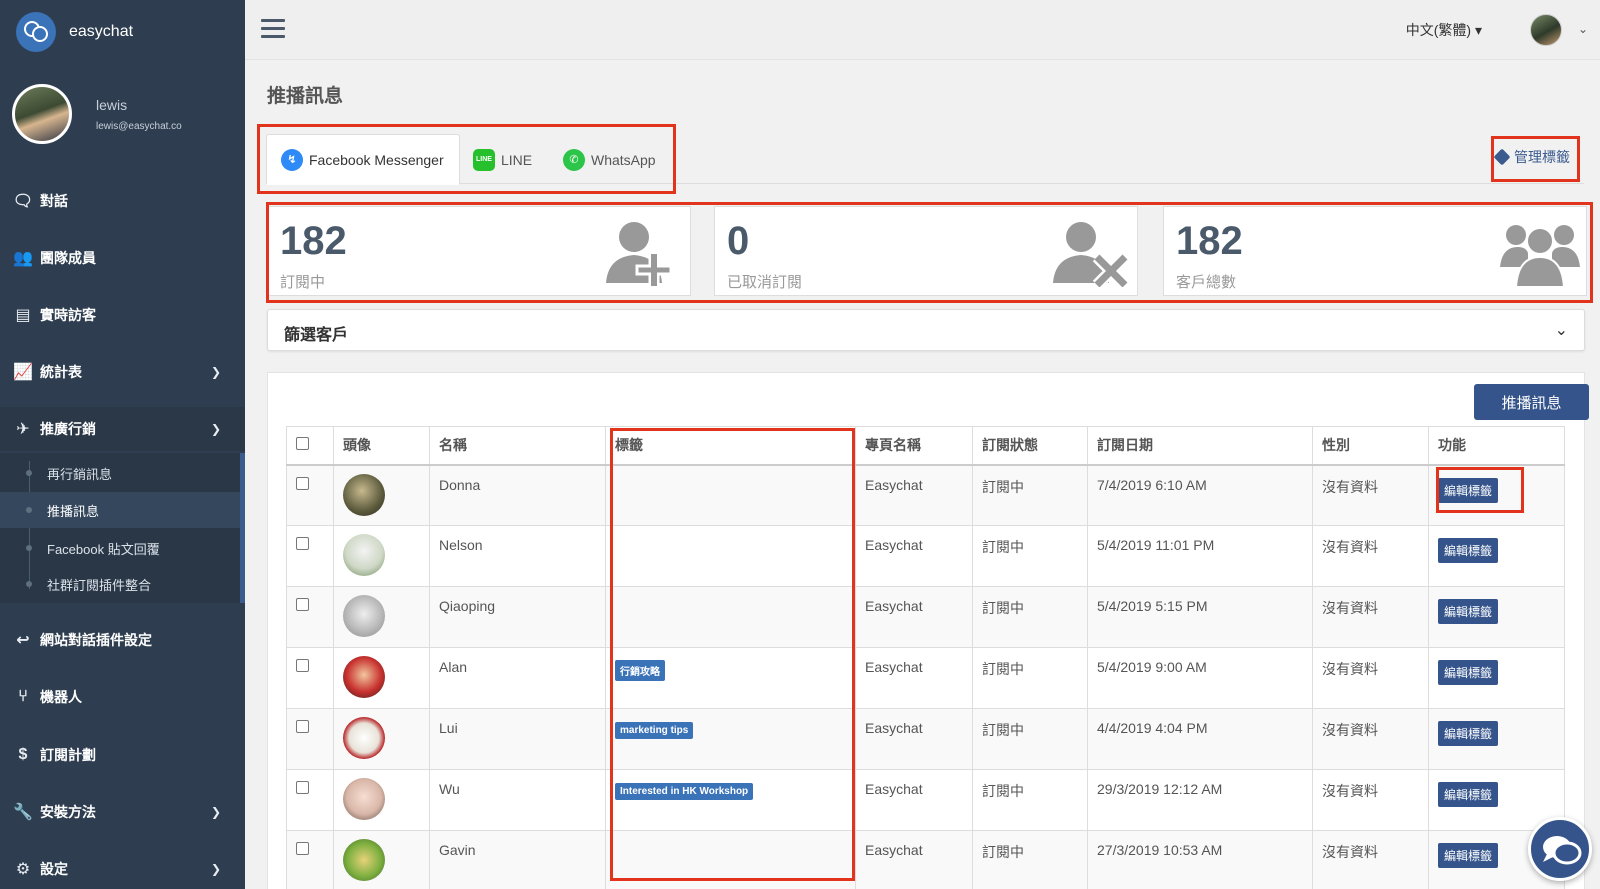 This screenshot has width=1600, height=889. What do you see at coordinates (74, 32) in the screenshot?
I see `brand: easychat` at bounding box center [74, 32].